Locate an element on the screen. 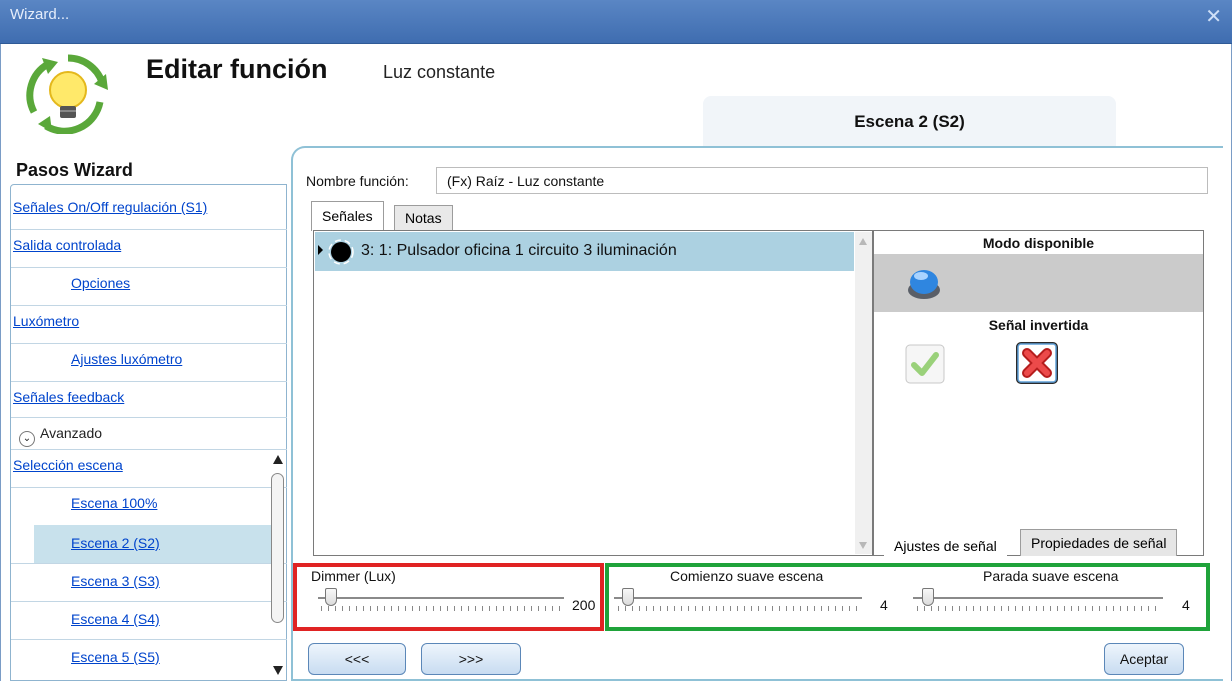 Image resolution: width=1232 pixels, height=681 pixels. next-button: >>> is located at coordinates (471, 659).